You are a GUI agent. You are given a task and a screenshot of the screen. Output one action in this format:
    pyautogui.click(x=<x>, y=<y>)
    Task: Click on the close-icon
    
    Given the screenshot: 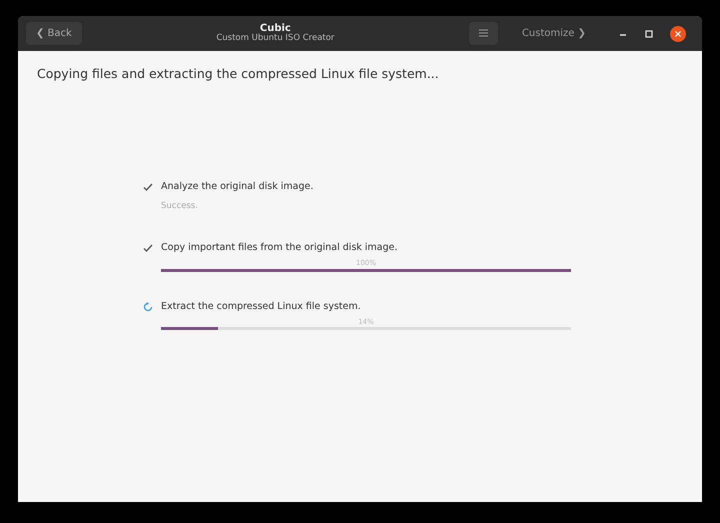 What is the action you would take?
    pyautogui.click(x=678, y=34)
    